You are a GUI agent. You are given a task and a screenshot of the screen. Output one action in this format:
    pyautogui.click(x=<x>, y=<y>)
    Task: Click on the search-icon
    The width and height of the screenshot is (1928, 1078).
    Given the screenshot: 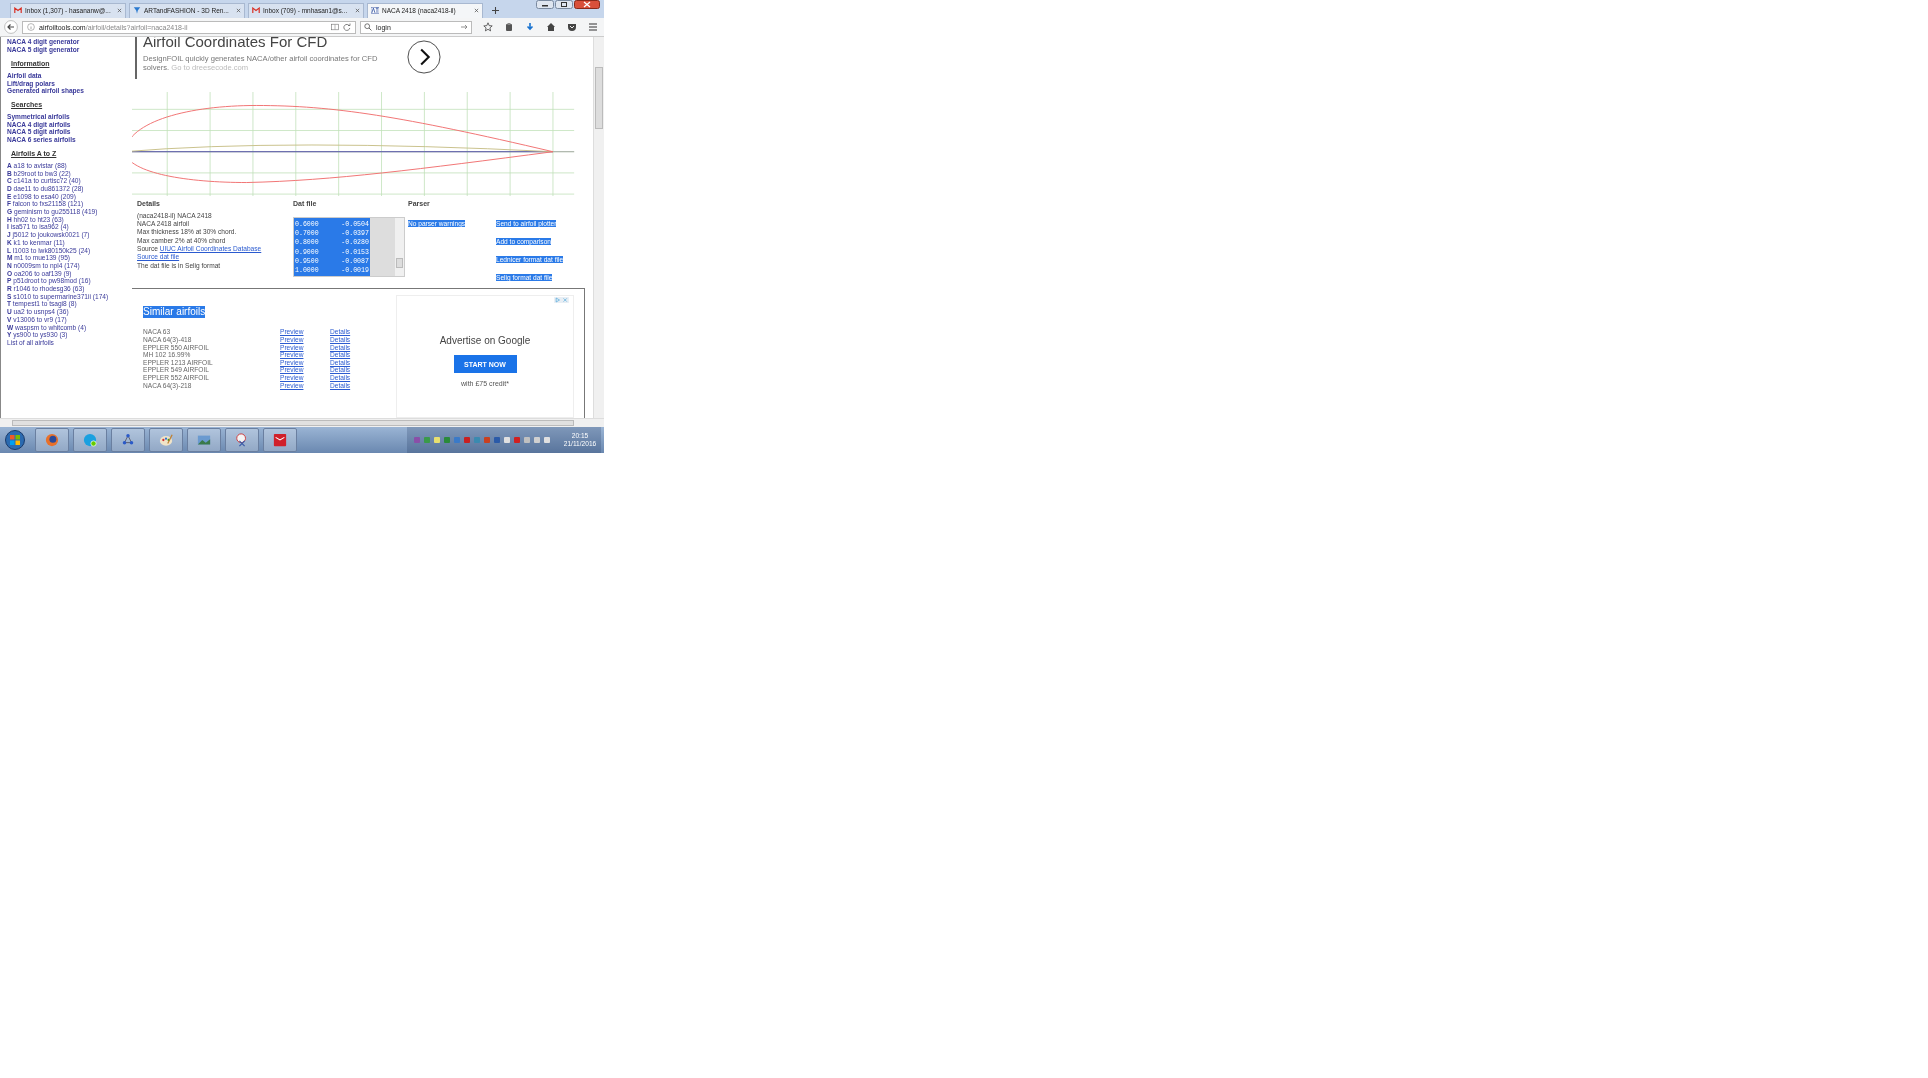 What is the action you would take?
    pyautogui.click(x=368, y=27)
    